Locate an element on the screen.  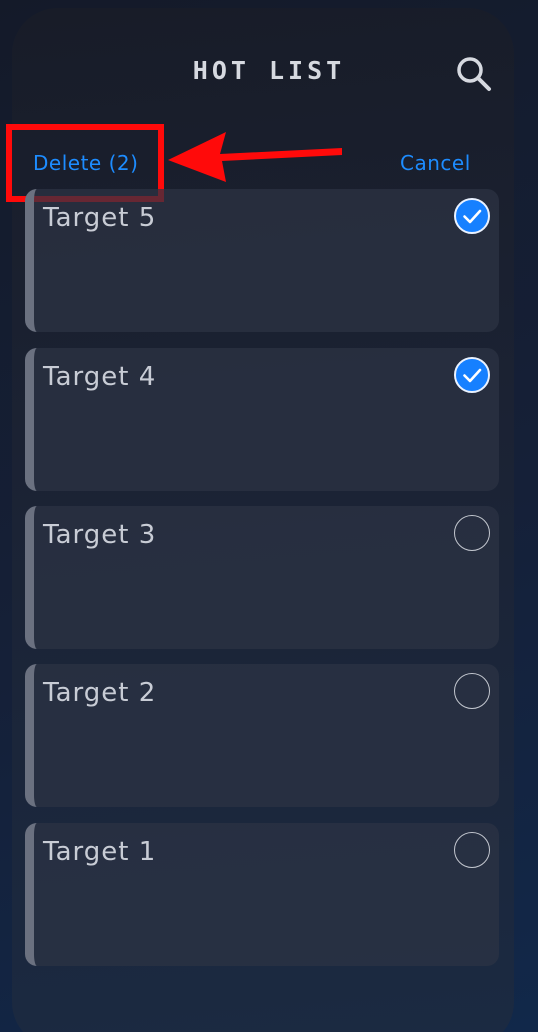
list-item: Target 3 is located at coordinates (262, 577).